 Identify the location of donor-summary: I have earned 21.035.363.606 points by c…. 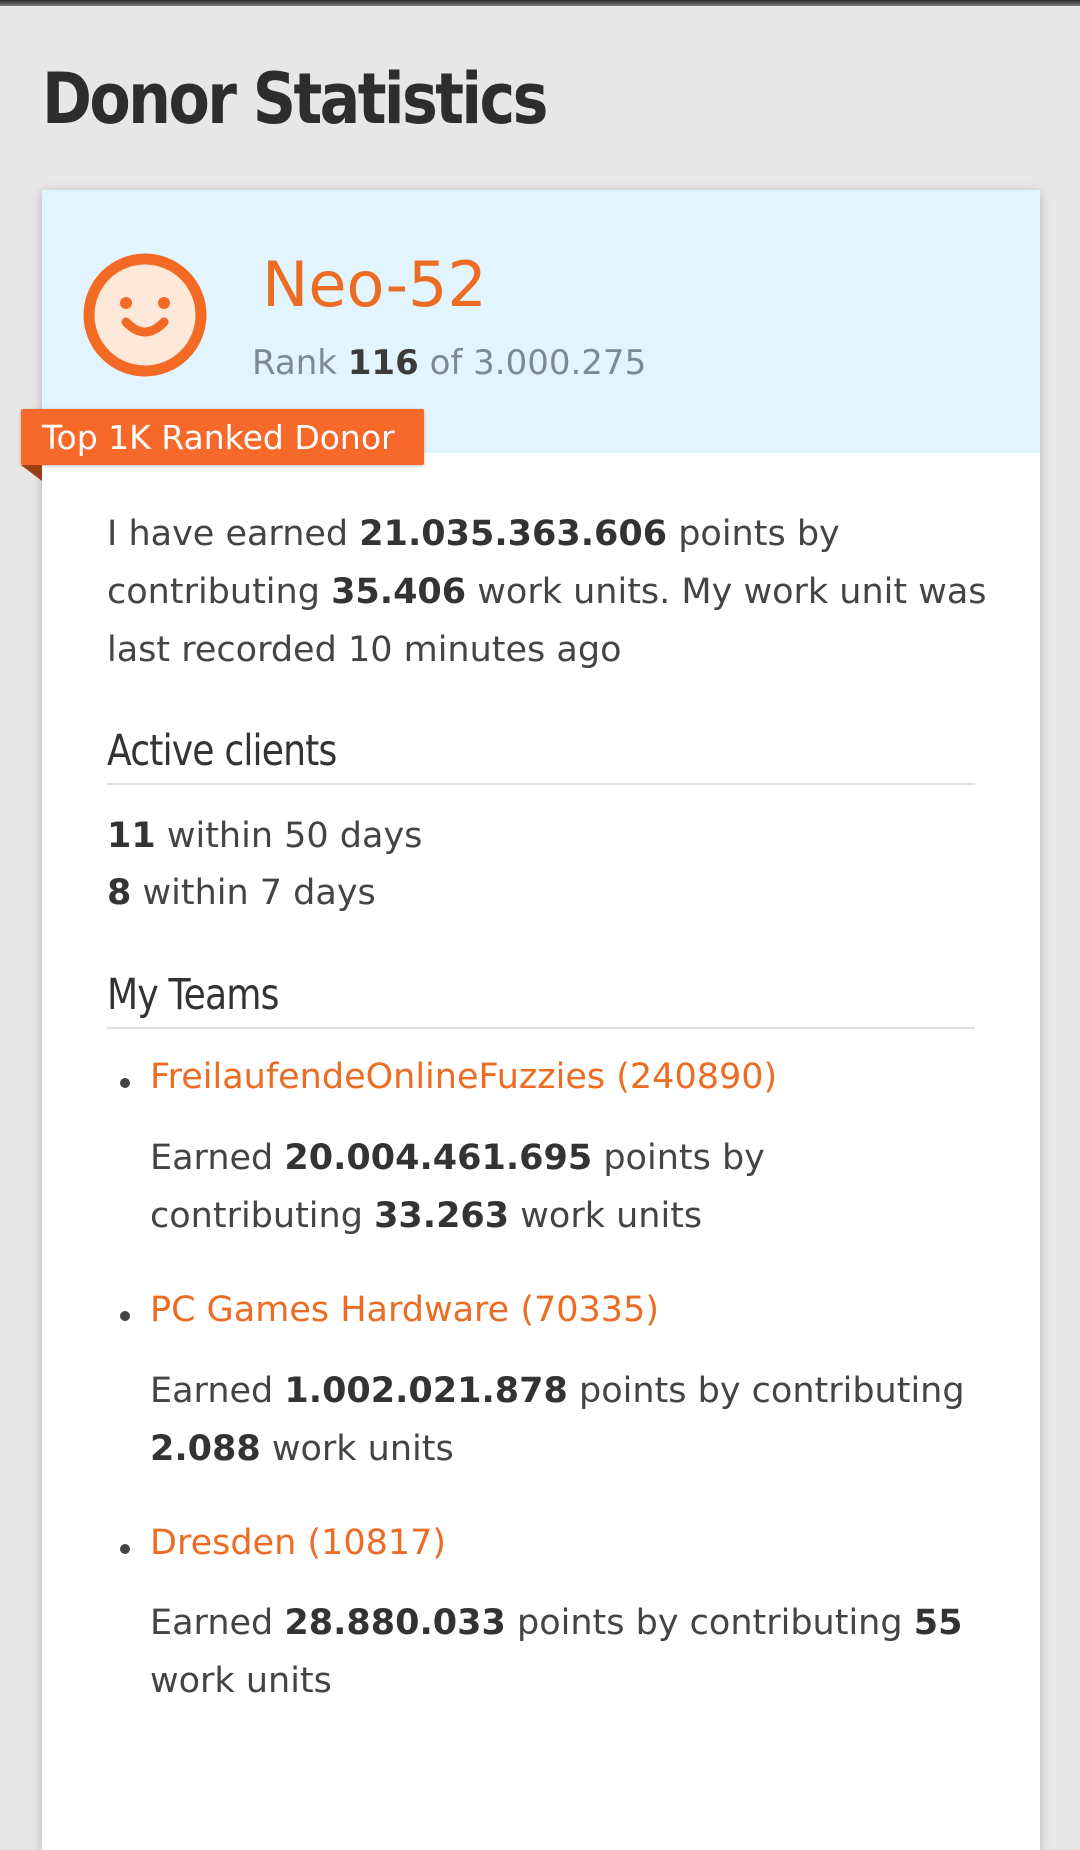
(552, 592).